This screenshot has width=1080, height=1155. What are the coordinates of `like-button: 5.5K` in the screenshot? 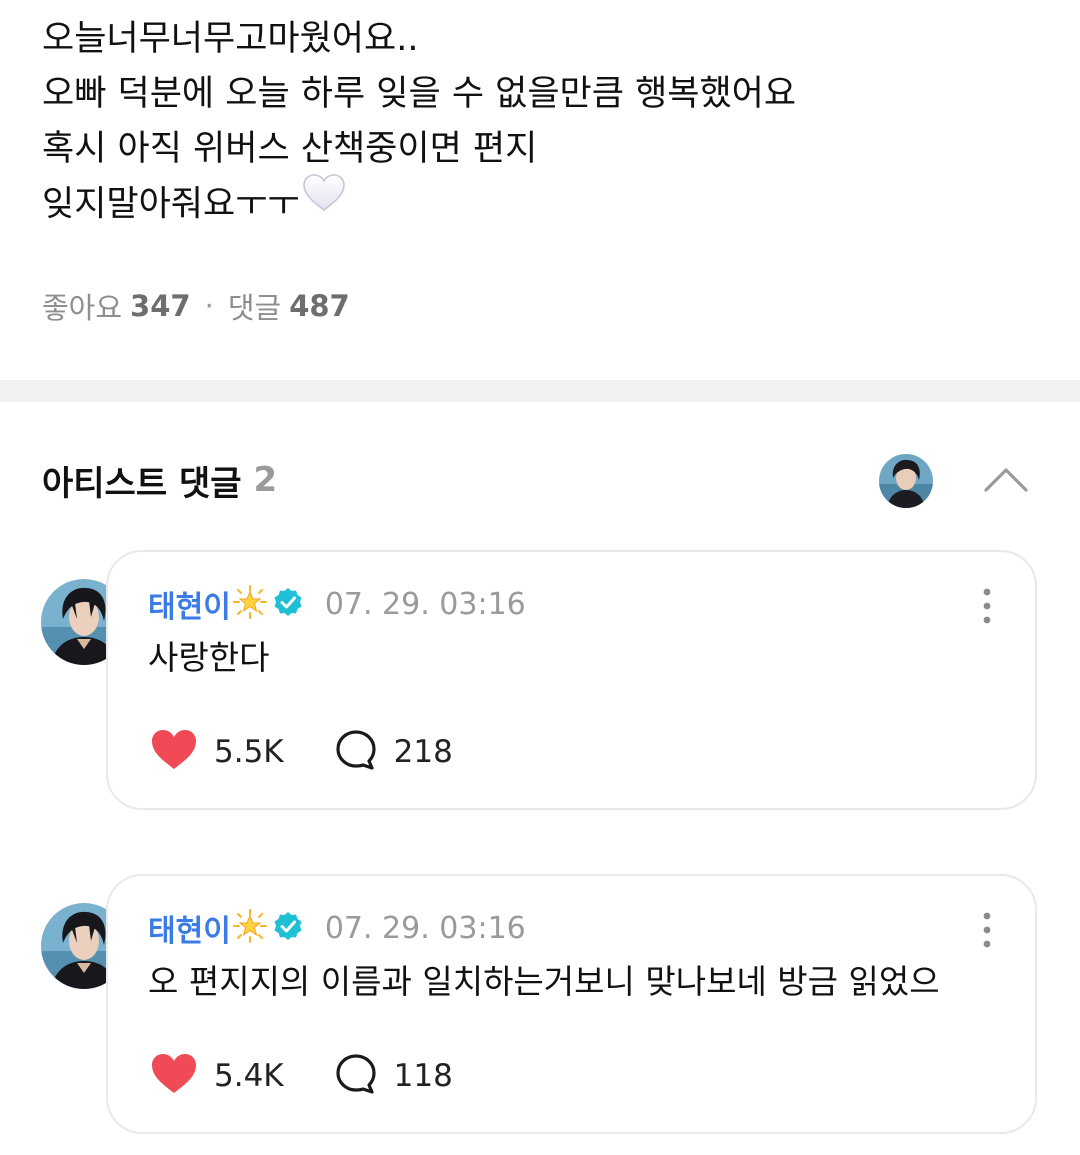 It's located at (217, 752).